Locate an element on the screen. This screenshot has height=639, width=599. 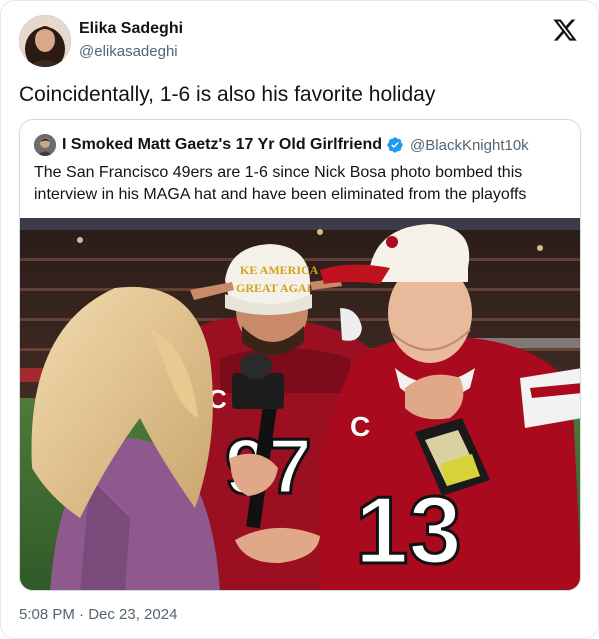
hat-text-line2: GREAT AGAI is located at coordinates (274, 288).